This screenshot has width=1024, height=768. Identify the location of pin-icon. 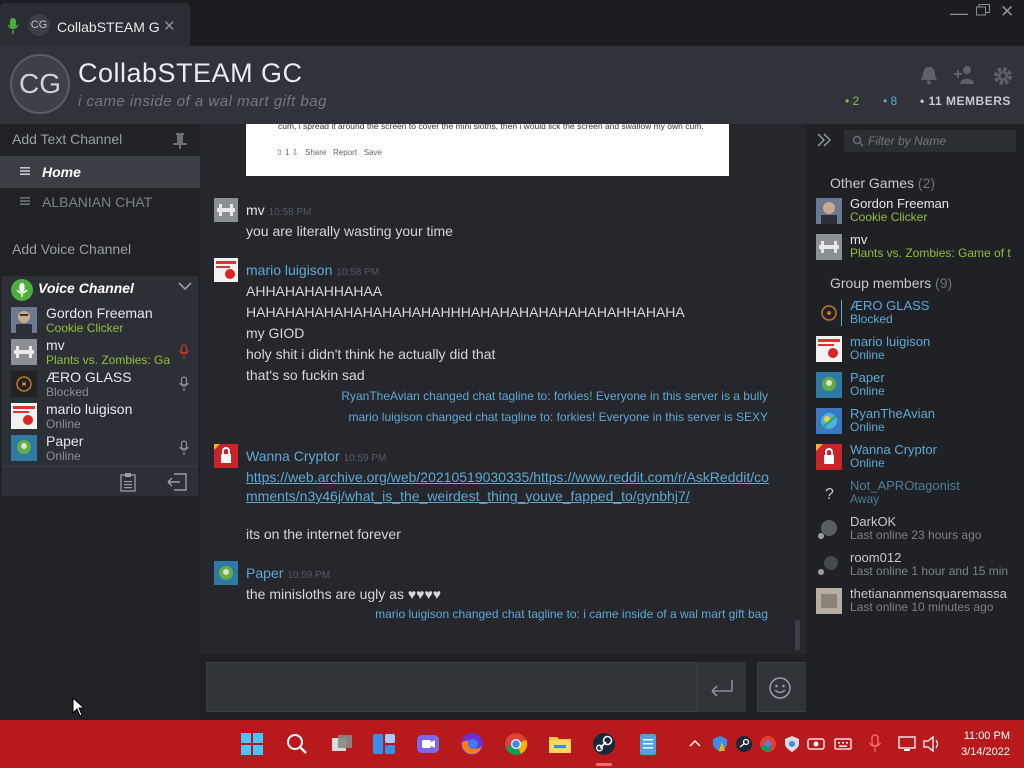
(180, 141).